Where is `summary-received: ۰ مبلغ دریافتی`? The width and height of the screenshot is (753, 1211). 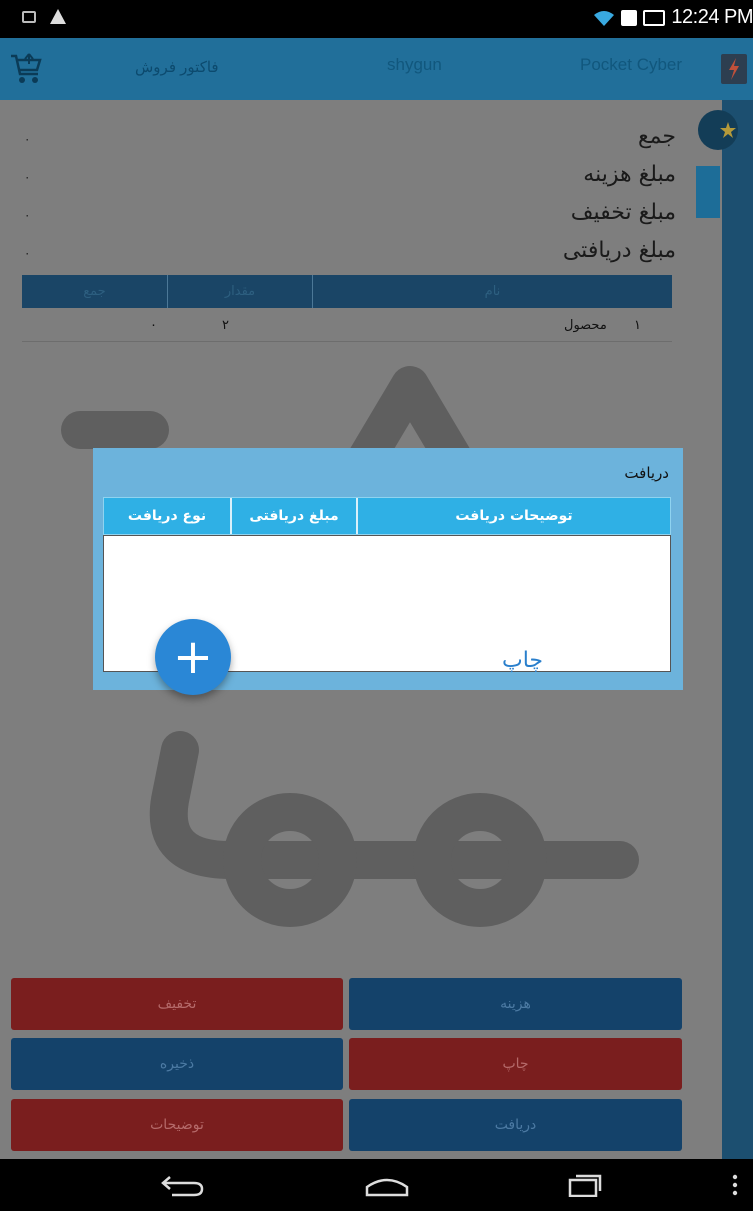
summary-received: ۰ مبلغ دریافتی is located at coordinates (350, 250).